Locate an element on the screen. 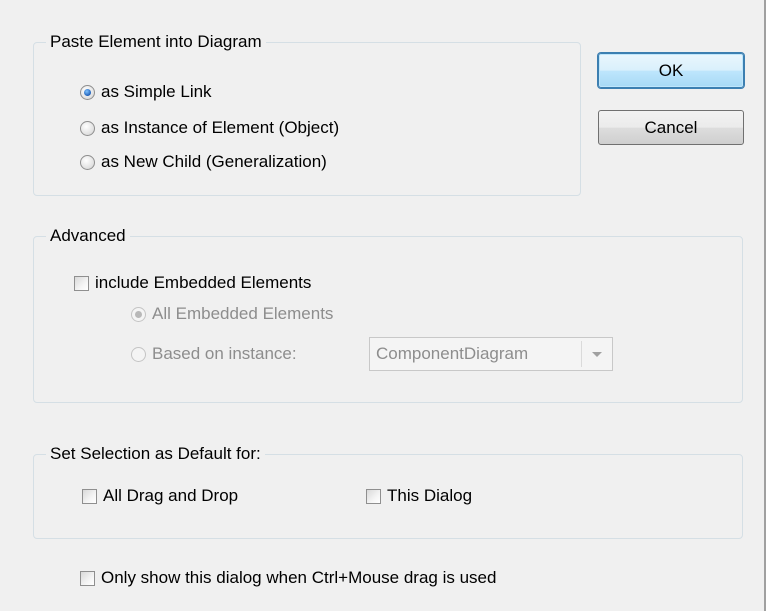 The image size is (766, 611). radio-all-embedded-elements: All Embedded Elements is located at coordinates (232, 314).